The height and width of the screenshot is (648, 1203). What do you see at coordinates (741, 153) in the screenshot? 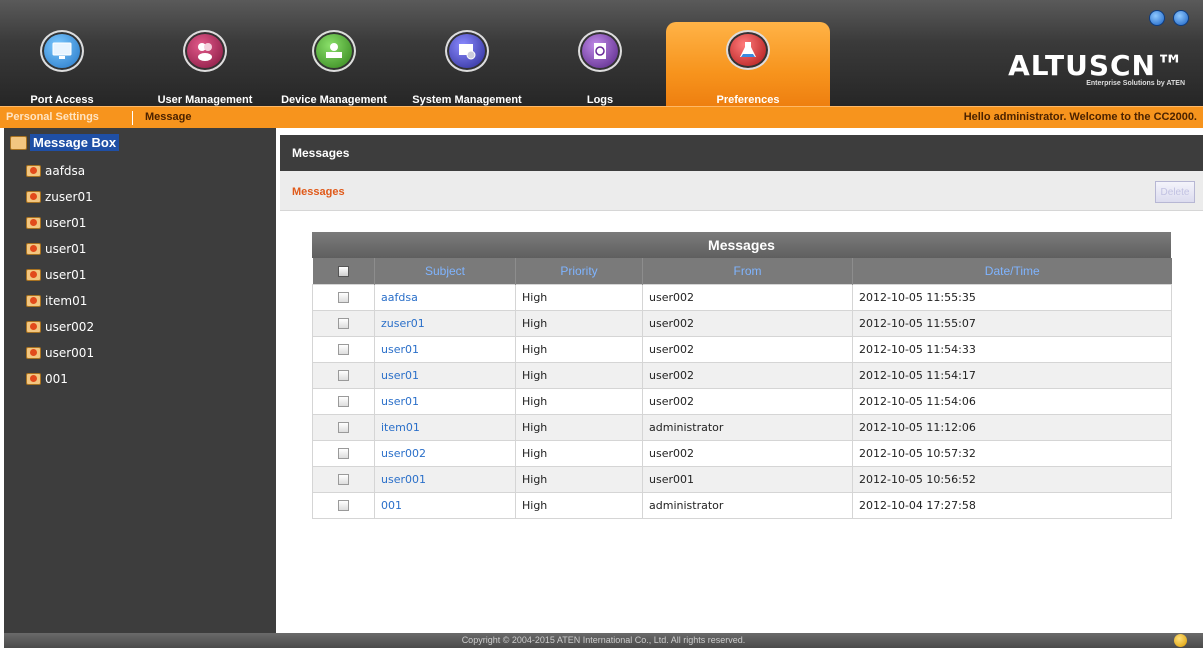
I see `page-title-bar: Messages` at bounding box center [741, 153].